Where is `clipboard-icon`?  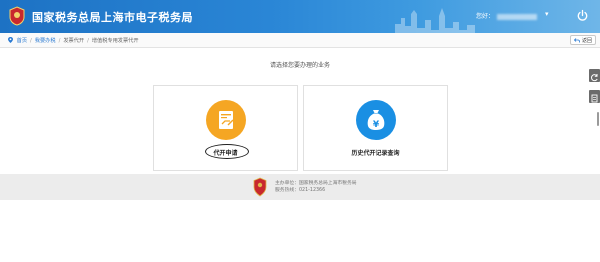
clipboard-icon is located at coordinates (594, 98).